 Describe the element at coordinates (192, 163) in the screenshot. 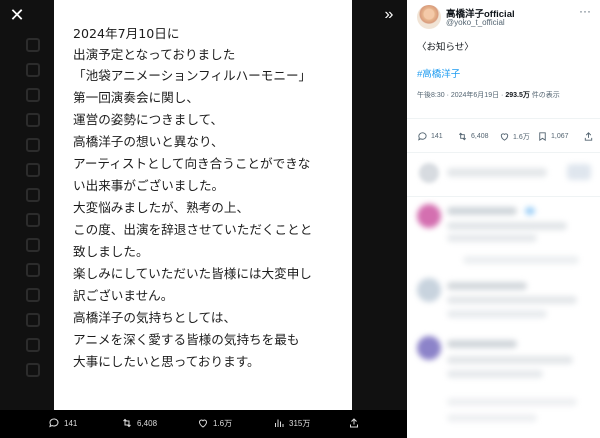

I see `doc-line: アーティストとして向き合うことができな` at that location.